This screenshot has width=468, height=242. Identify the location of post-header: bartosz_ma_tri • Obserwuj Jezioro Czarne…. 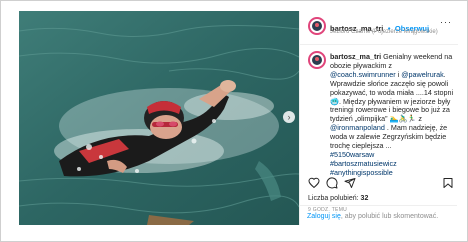
(379, 28).